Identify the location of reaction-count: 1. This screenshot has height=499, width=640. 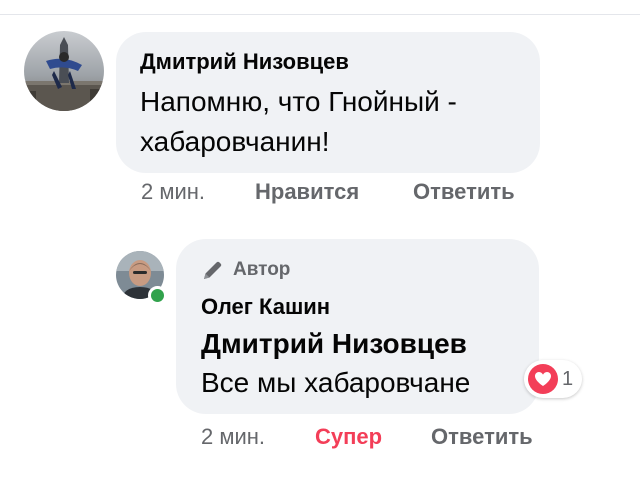
(568, 378).